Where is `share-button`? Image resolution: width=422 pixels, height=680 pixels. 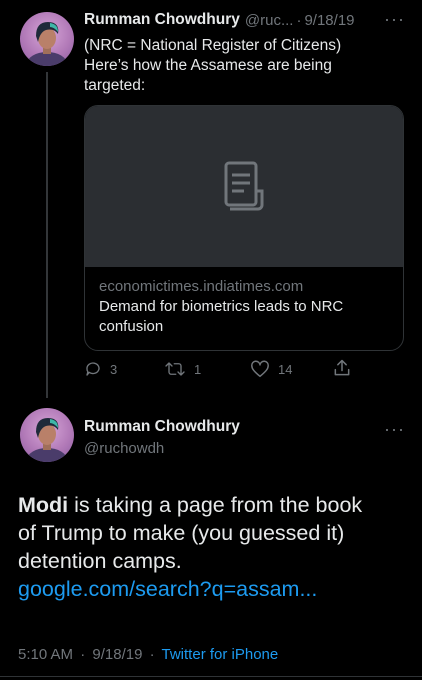 share-button is located at coordinates (346, 368).